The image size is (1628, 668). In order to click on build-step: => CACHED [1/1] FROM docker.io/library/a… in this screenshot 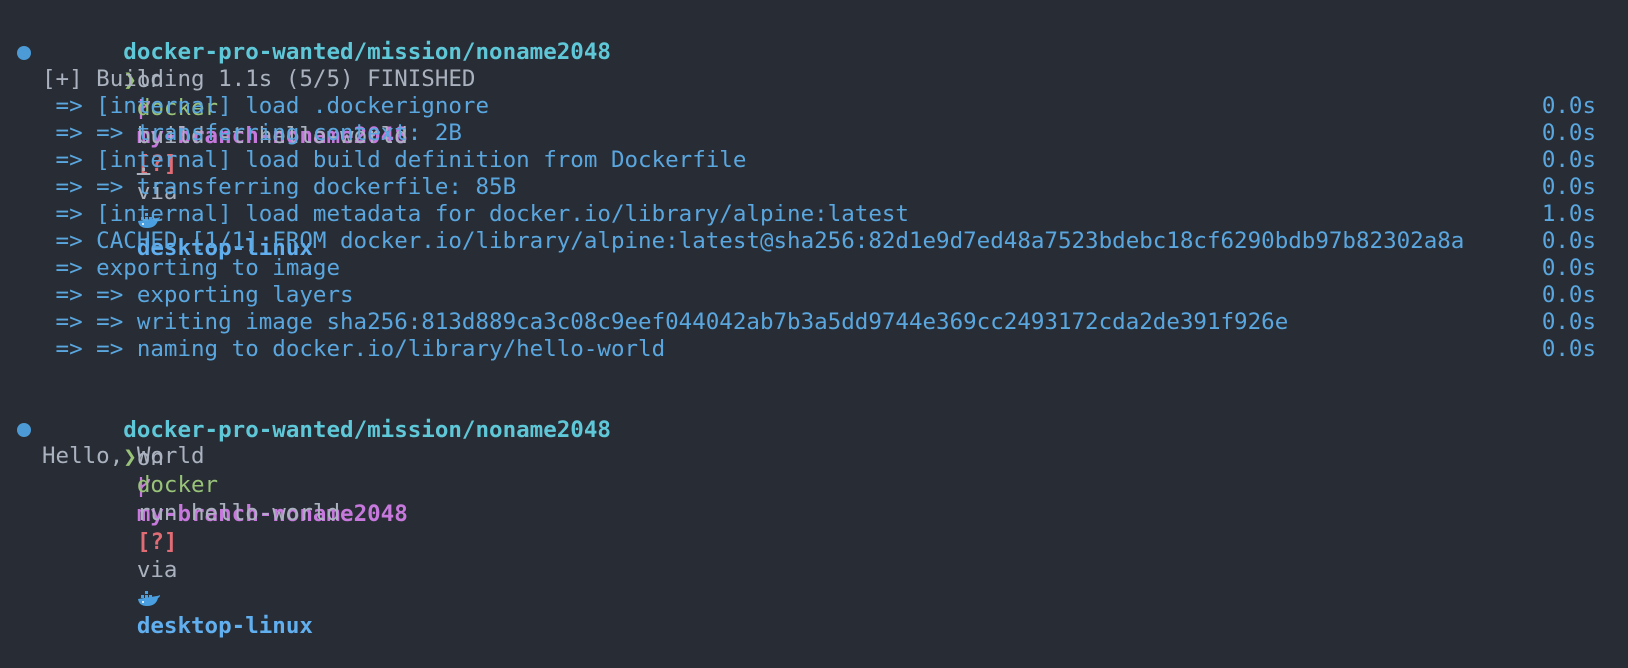, I will do `click(814, 241)`.